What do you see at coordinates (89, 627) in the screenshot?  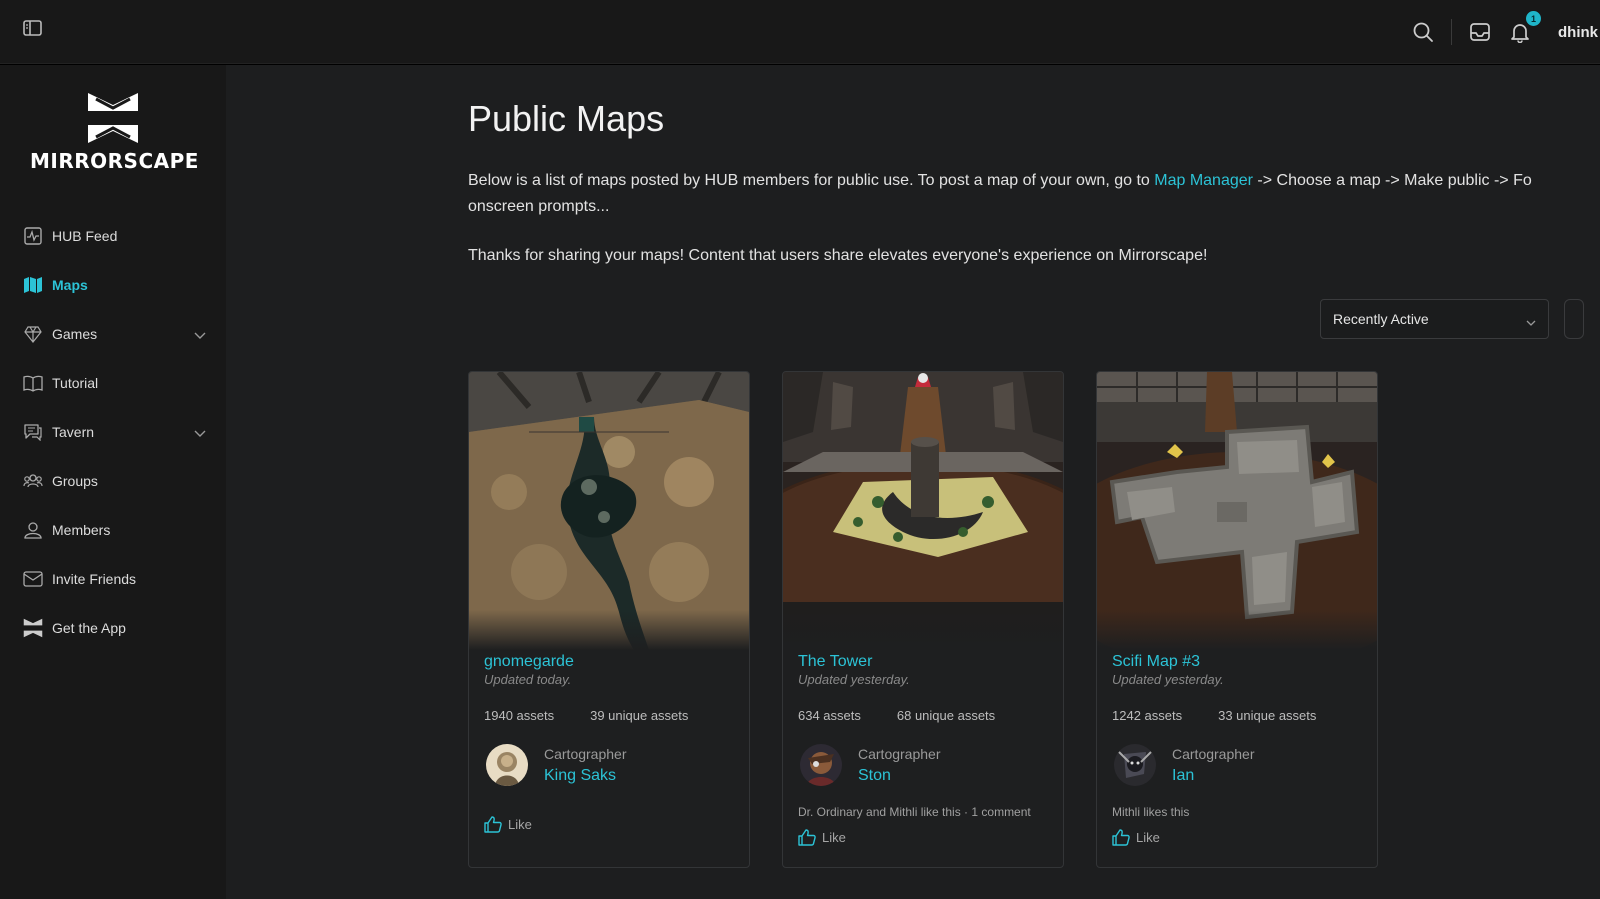 I see `sidebar-item-label: Get the App` at bounding box center [89, 627].